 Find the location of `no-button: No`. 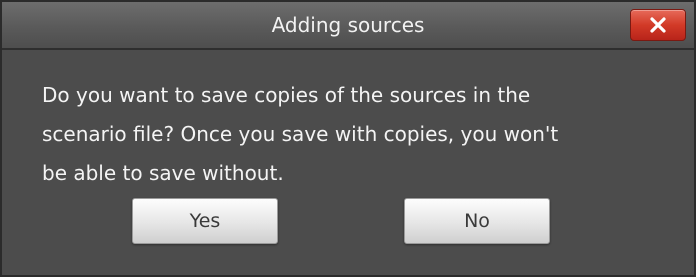

no-button: No is located at coordinates (477, 221).